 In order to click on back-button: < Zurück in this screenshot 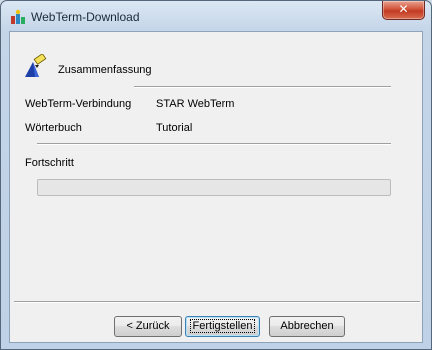, I will do `click(148, 326)`.